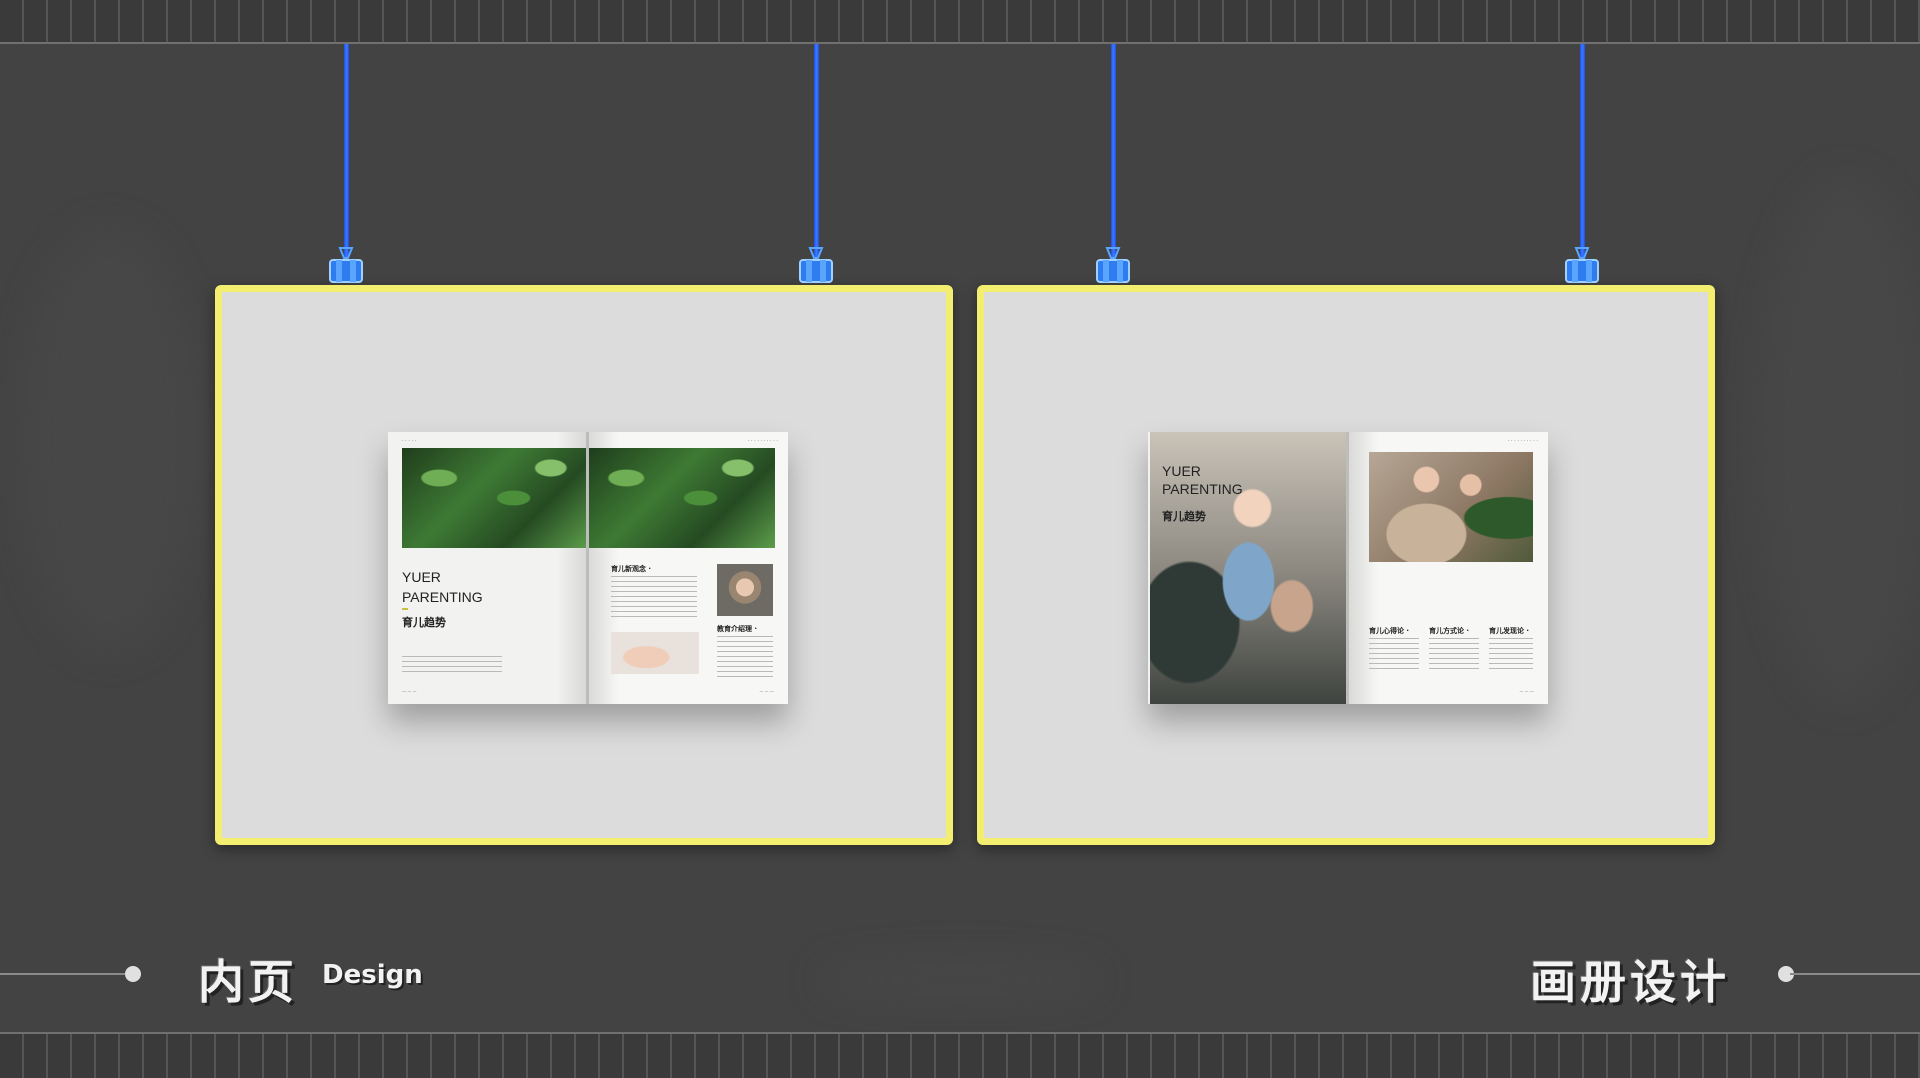 This screenshot has width=1920, height=1078. I want to click on footer-label-cn-left: 内页, so click(248, 982).